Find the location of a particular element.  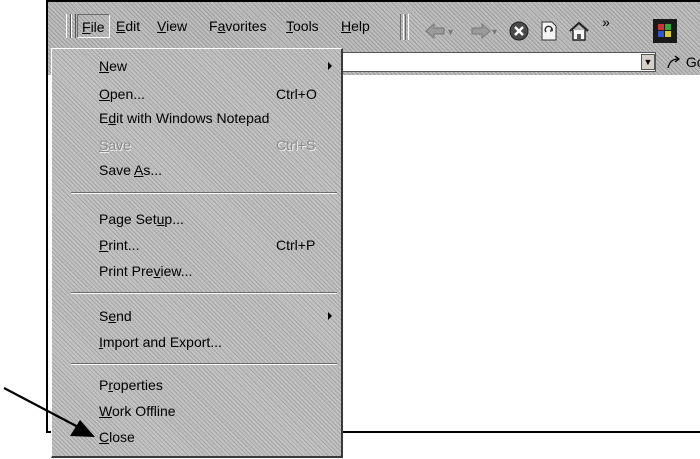

menu-item-print: Print... Ctrl+P is located at coordinates (197, 245).